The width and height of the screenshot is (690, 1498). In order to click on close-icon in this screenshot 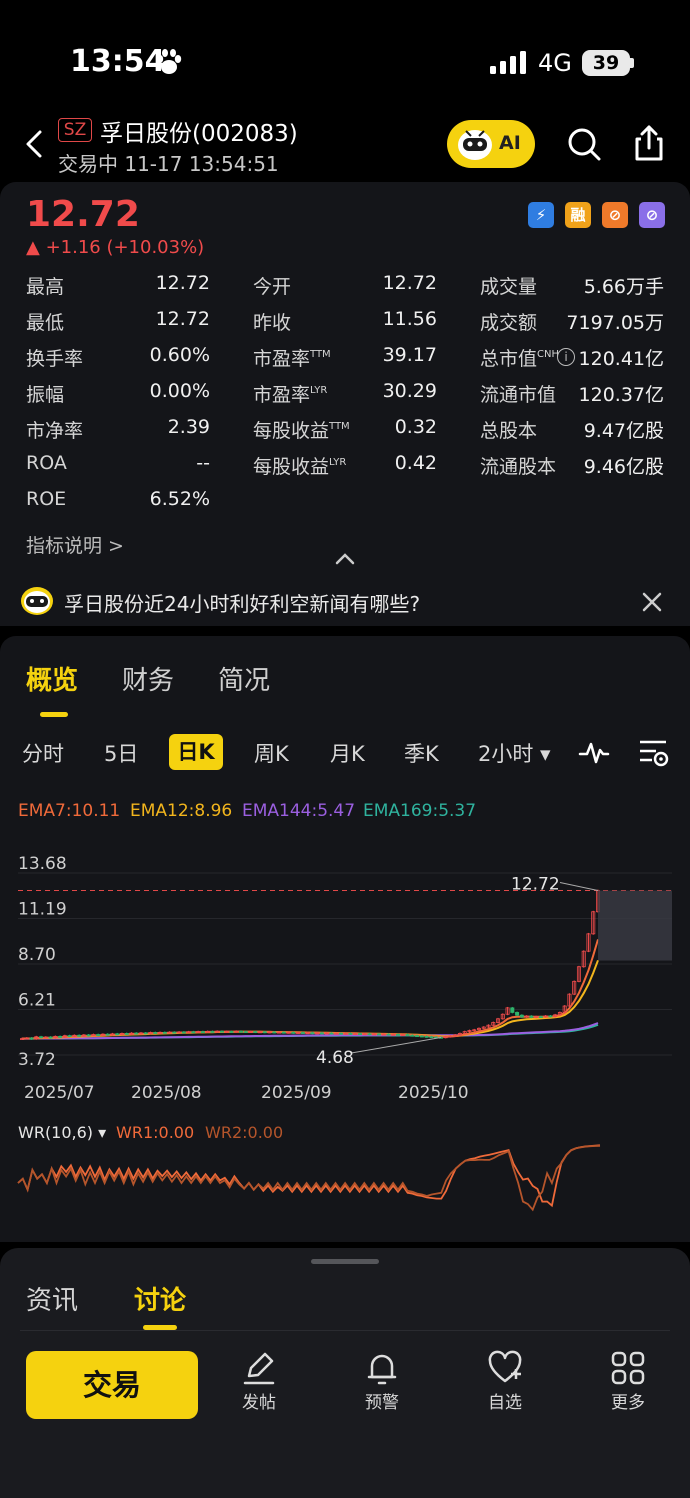, I will do `click(652, 602)`.